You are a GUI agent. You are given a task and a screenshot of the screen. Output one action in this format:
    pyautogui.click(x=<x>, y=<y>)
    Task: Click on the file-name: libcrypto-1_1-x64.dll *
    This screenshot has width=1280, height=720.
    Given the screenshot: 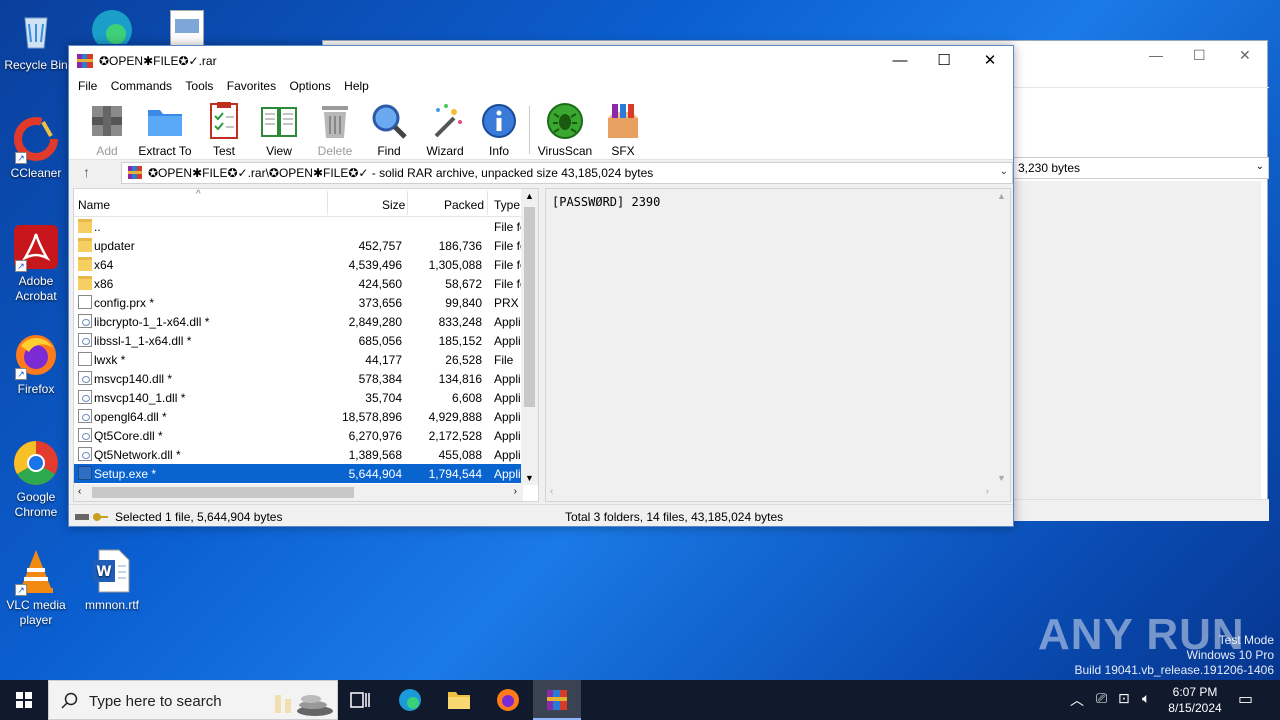 What is the action you would take?
    pyautogui.click(x=152, y=322)
    